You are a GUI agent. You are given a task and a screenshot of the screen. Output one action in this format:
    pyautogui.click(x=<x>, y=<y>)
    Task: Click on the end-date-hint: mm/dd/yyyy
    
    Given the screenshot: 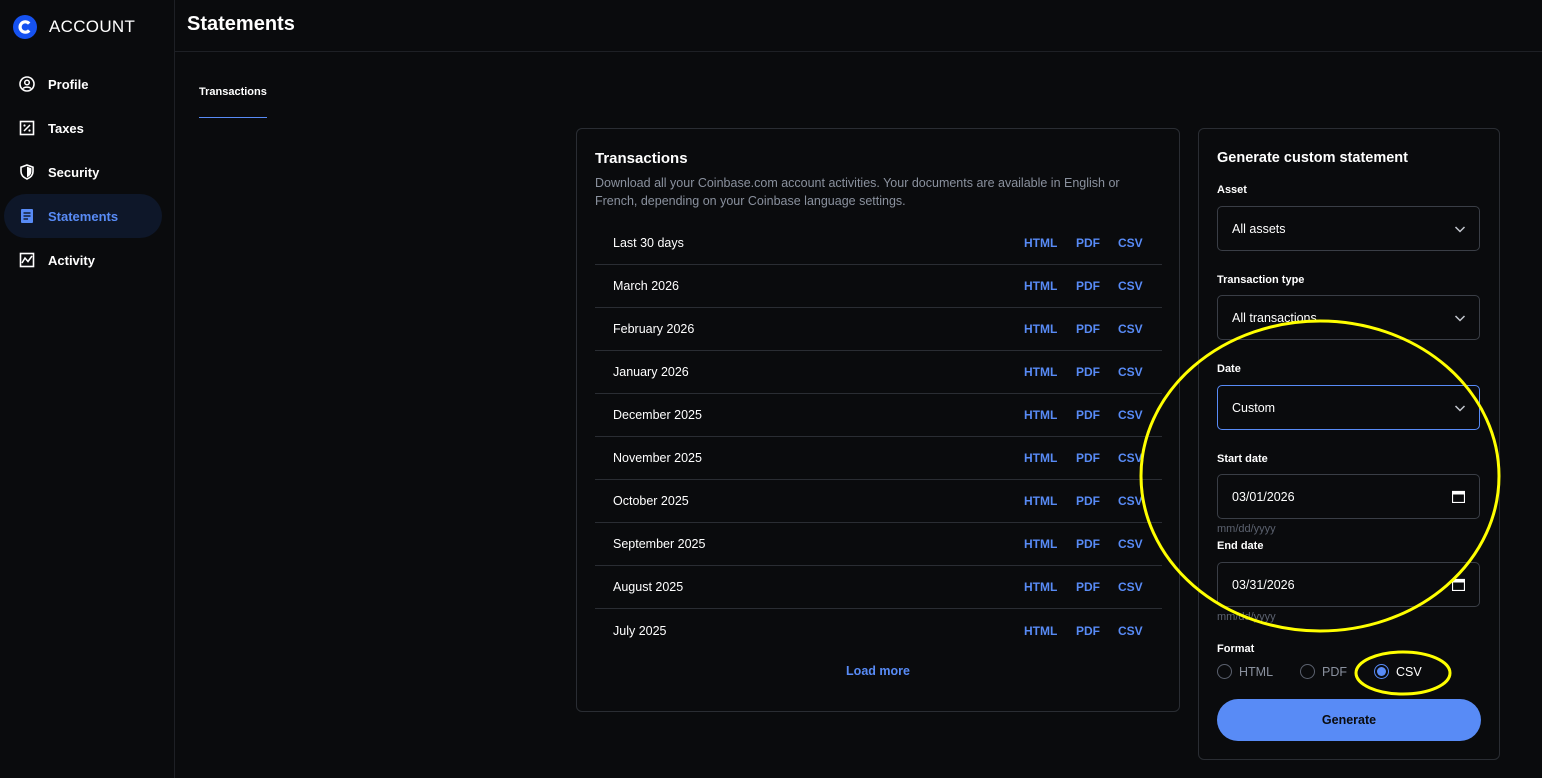 What is the action you would take?
    pyautogui.click(x=1246, y=617)
    